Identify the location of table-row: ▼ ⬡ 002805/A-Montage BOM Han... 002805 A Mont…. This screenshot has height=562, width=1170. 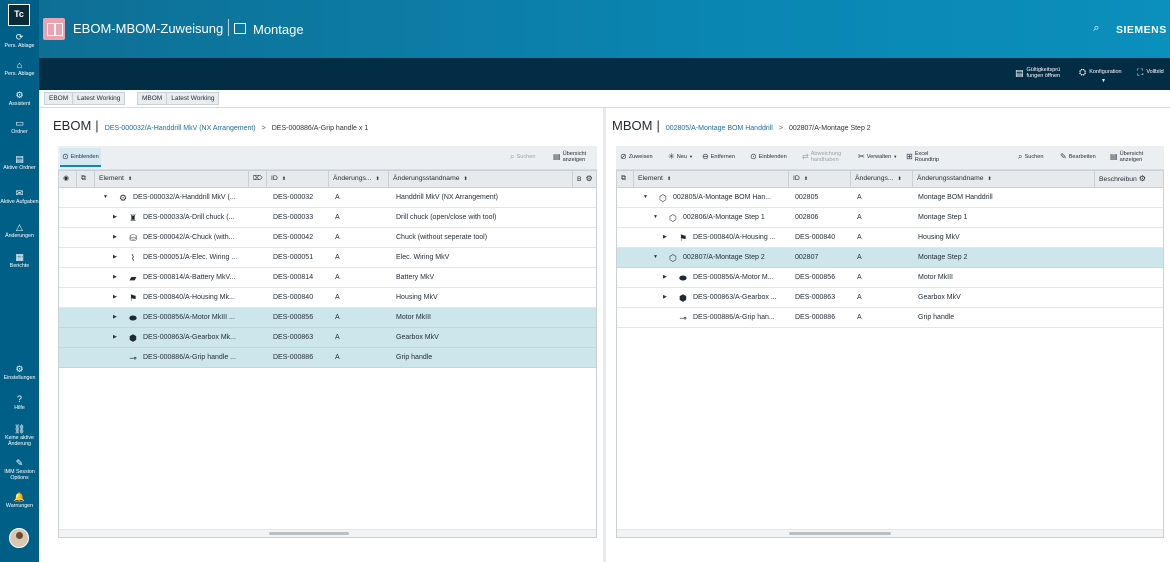
(890, 198).